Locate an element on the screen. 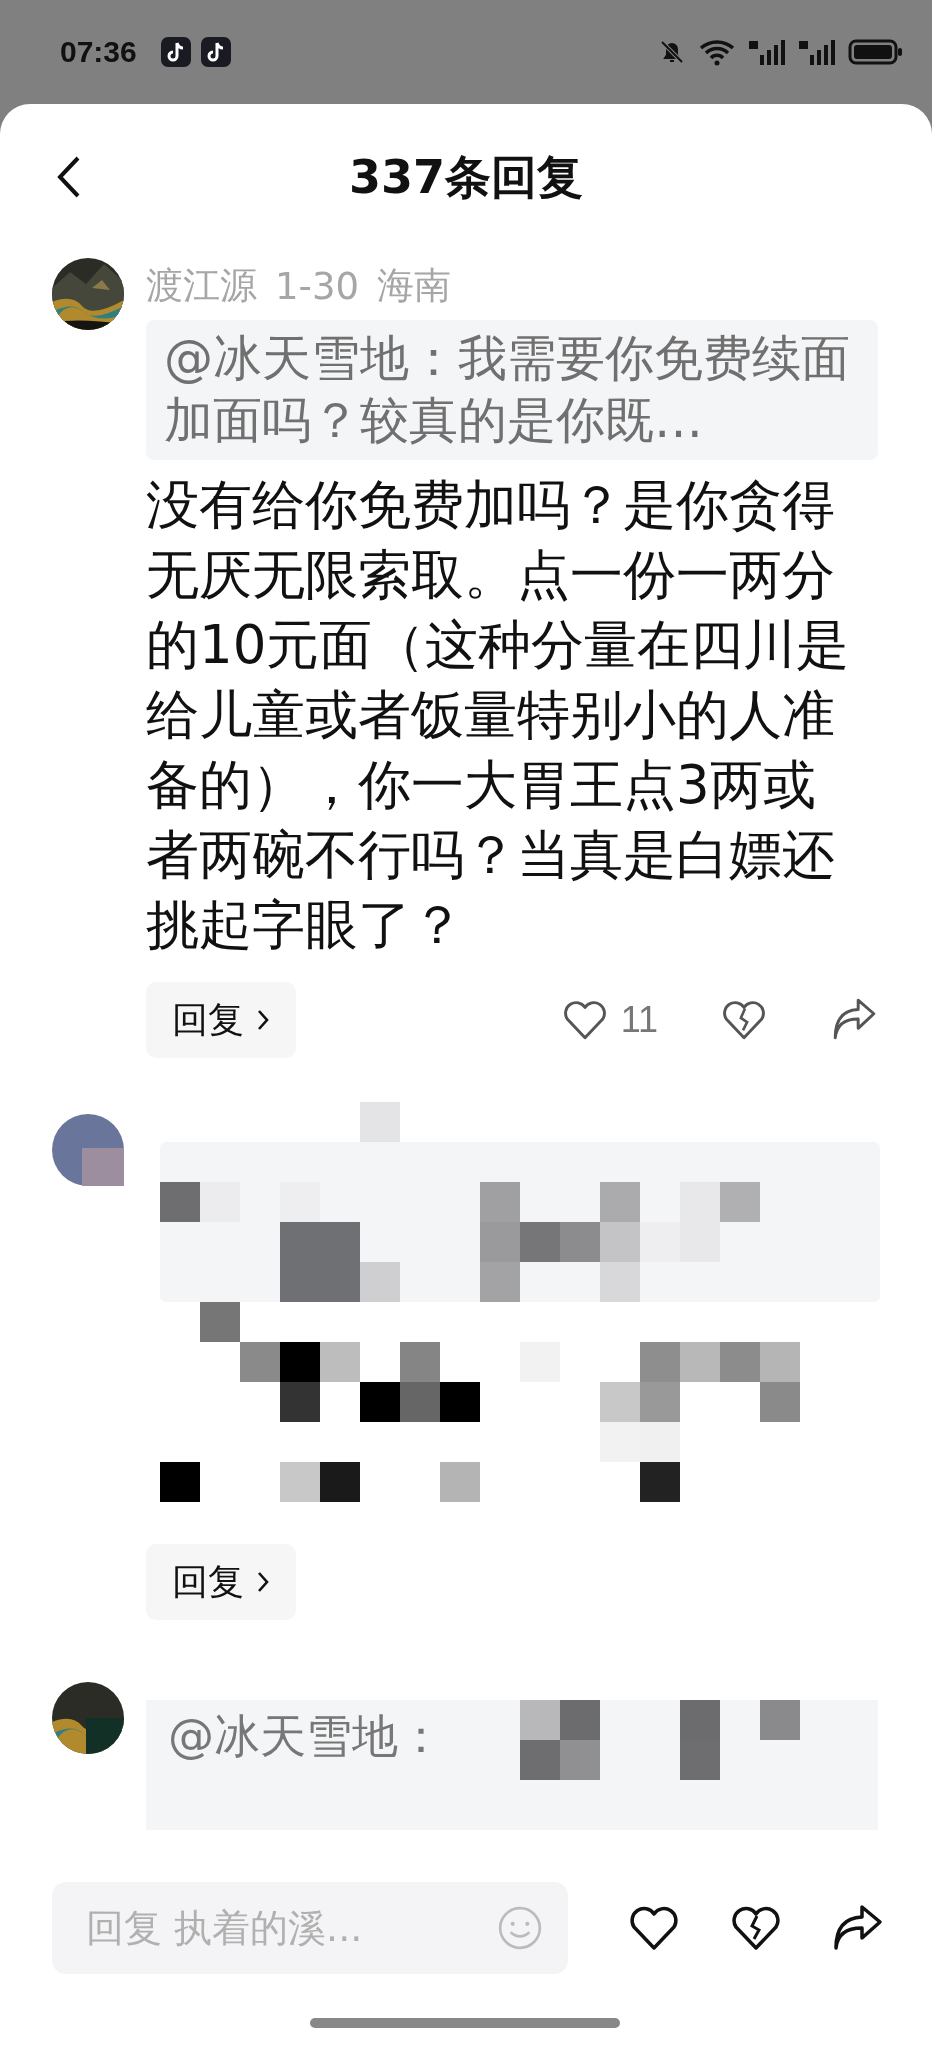  like-count: 11 is located at coordinates (639, 1020).